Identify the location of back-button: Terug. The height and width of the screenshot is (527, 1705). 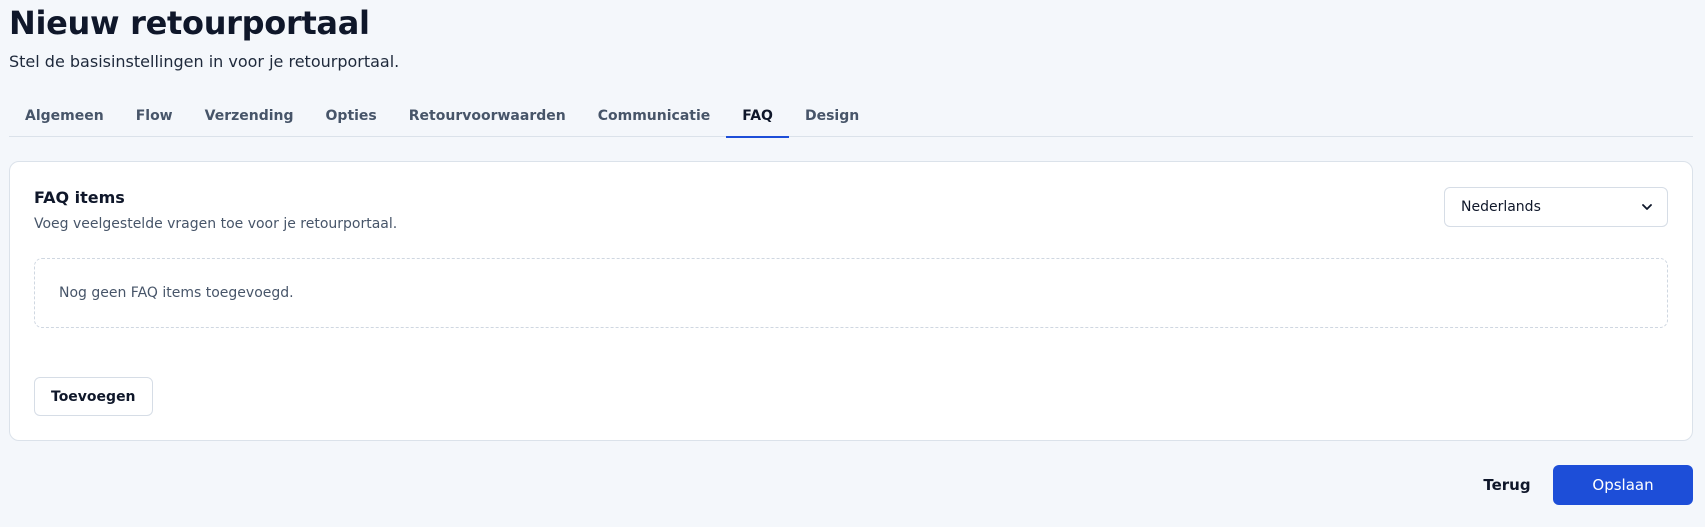
(1507, 485).